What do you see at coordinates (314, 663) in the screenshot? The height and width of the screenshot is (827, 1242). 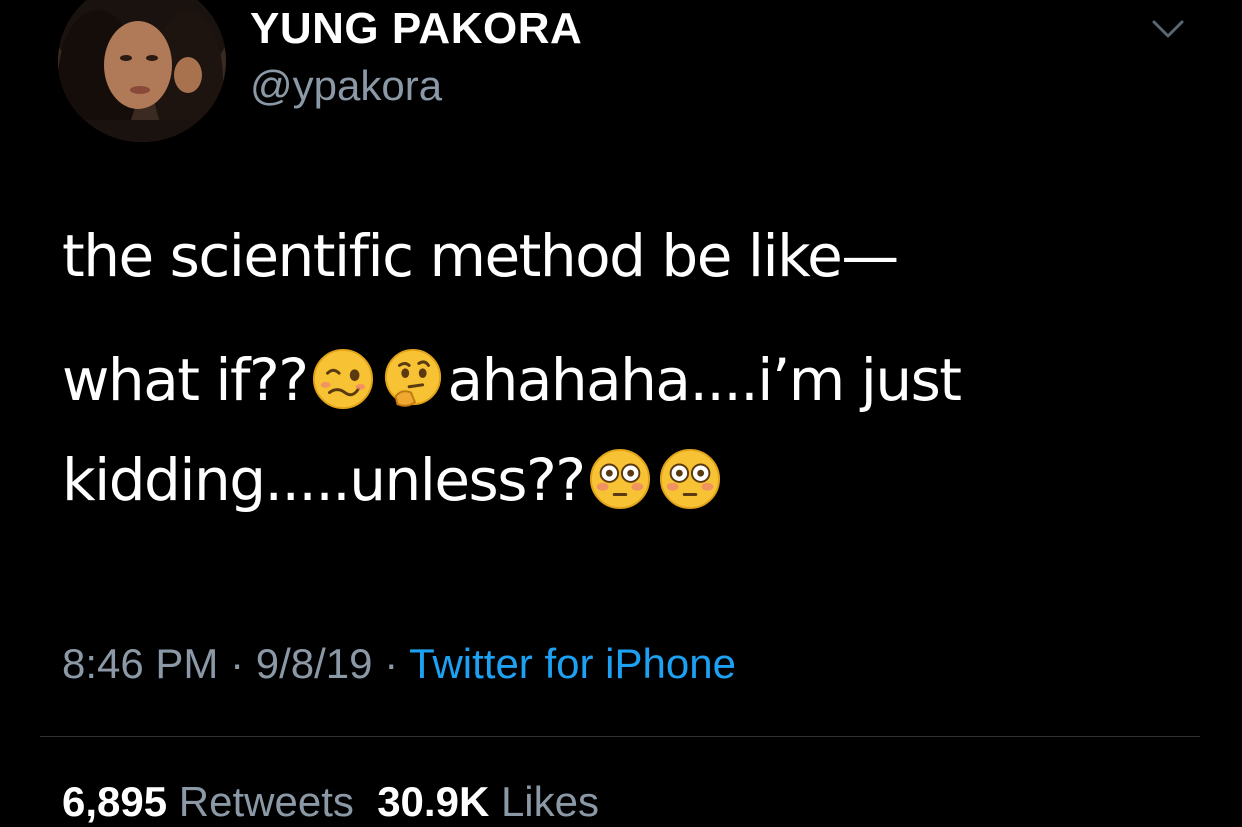 I see `tweet-date: 9/8/19` at bounding box center [314, 663].